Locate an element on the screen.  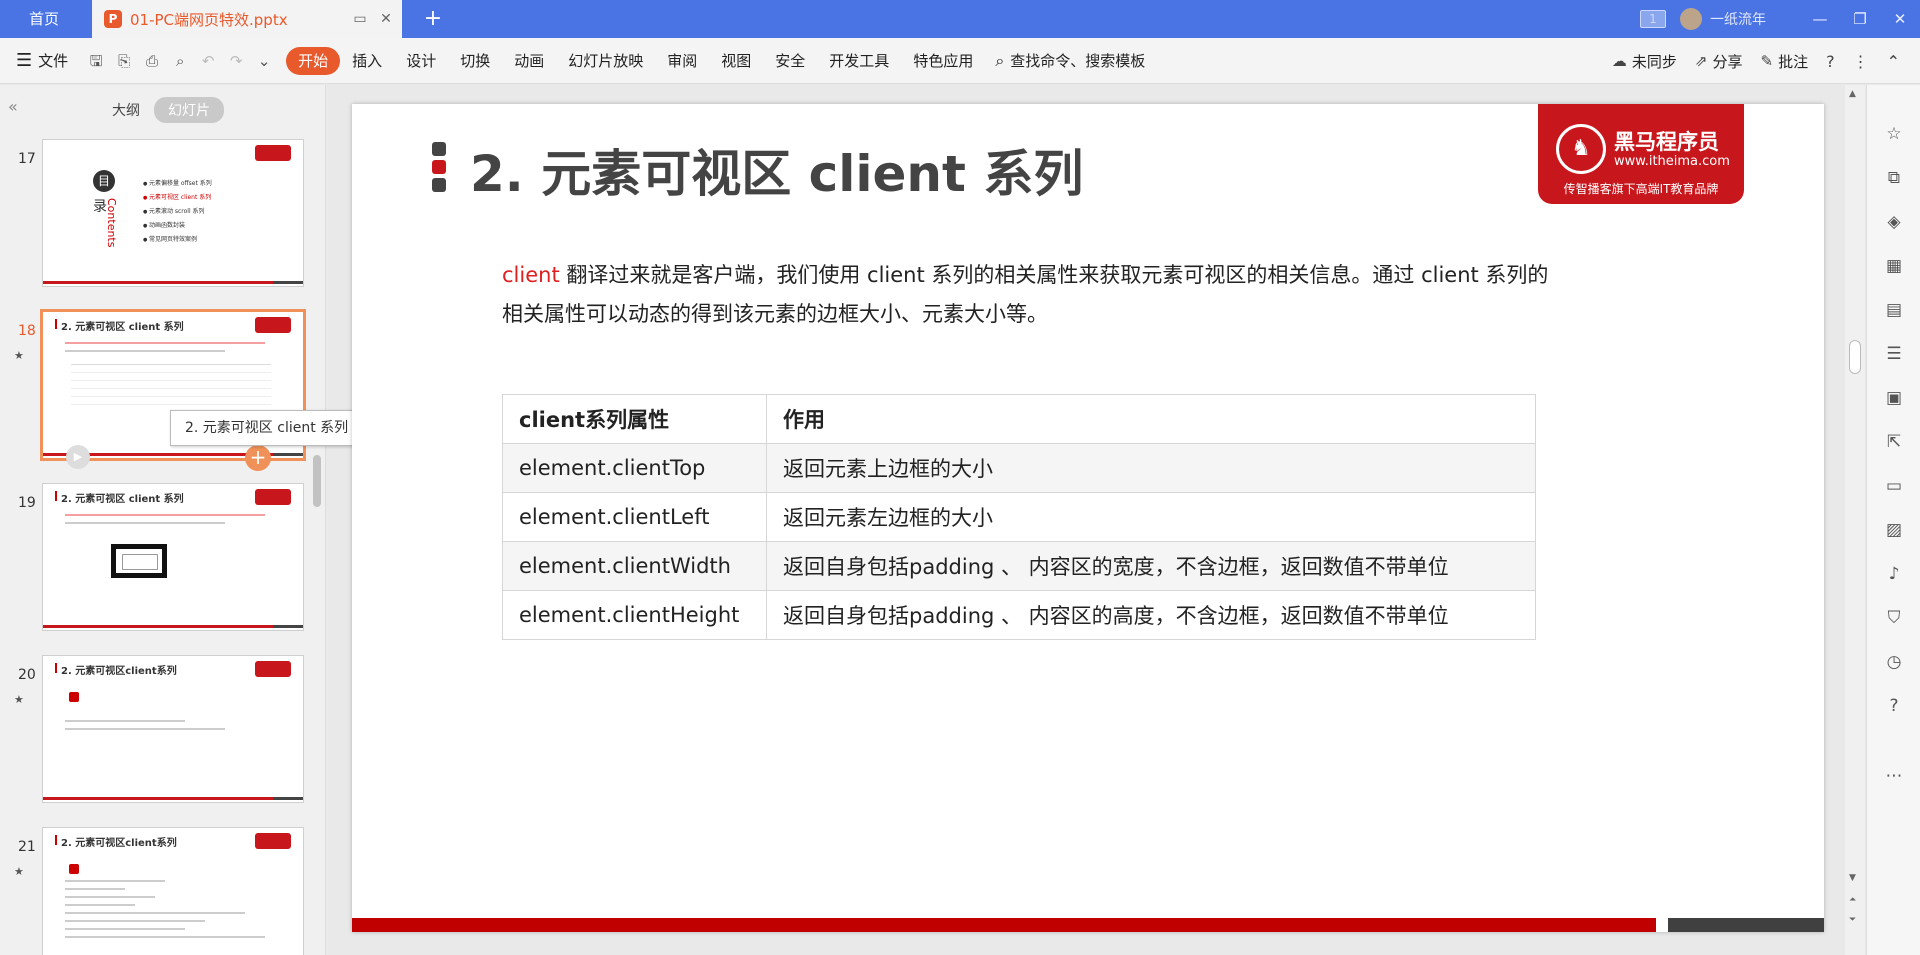
print-preview-icon: ⌕ is located at coordinates (180, 61).